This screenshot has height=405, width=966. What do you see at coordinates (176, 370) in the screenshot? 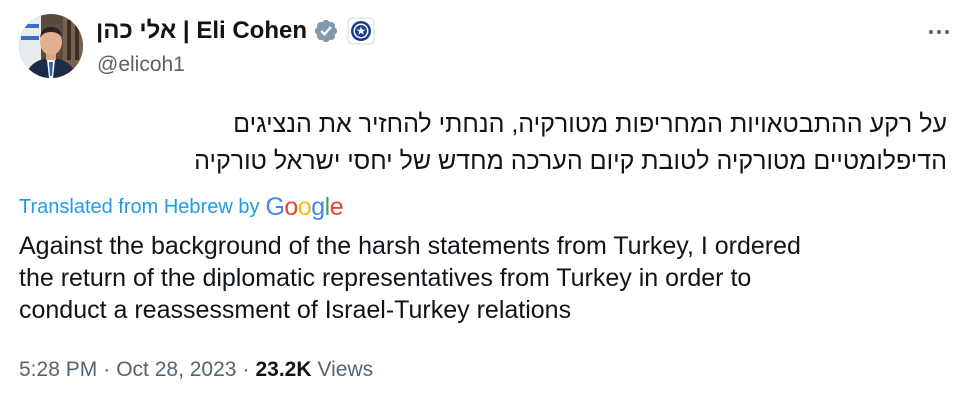
I see `tweet-date: Oct 28, 2023` at bounding box center [176, 370].